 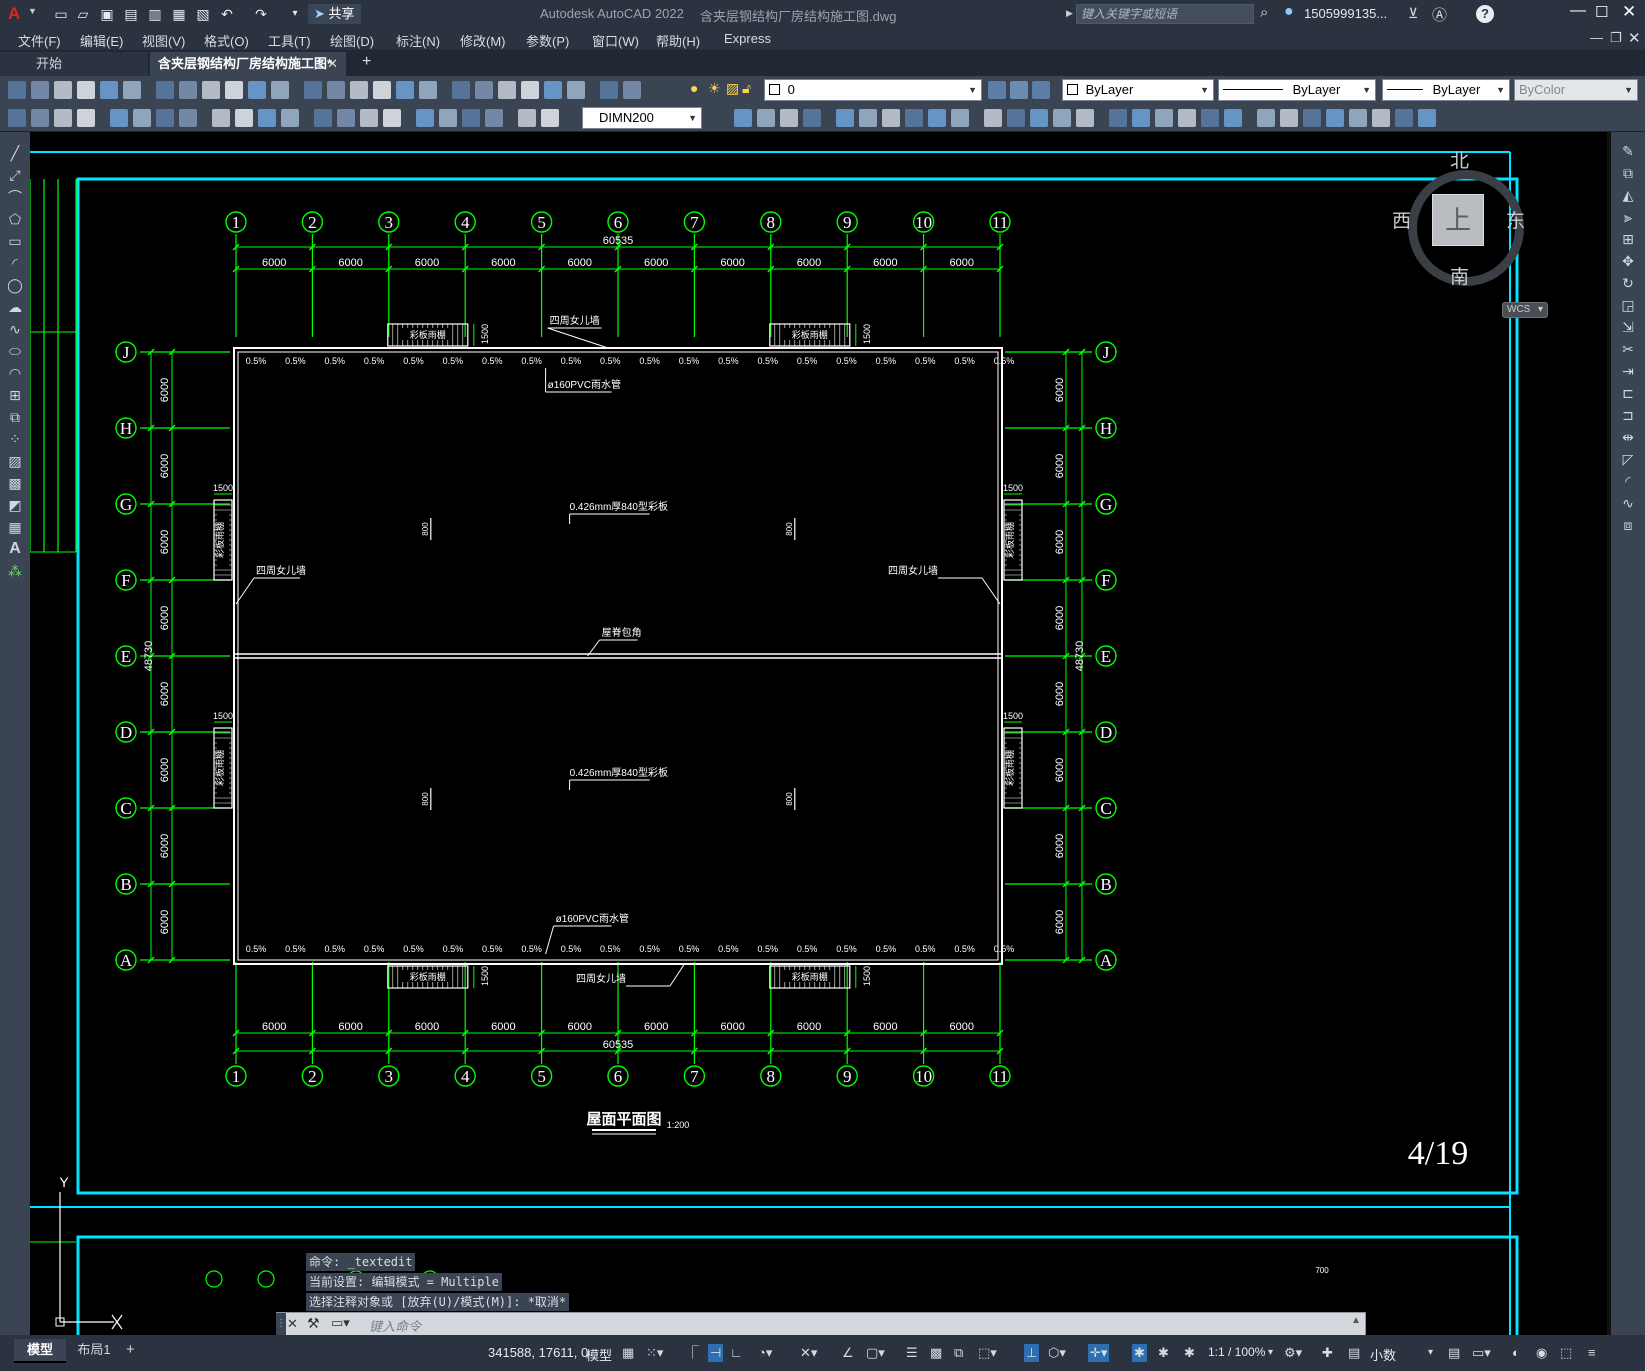 What do you see at coordinates (86, 118) in the screenshot?
I see `dim-ordinate-icon` at bounding box center [86, 118].